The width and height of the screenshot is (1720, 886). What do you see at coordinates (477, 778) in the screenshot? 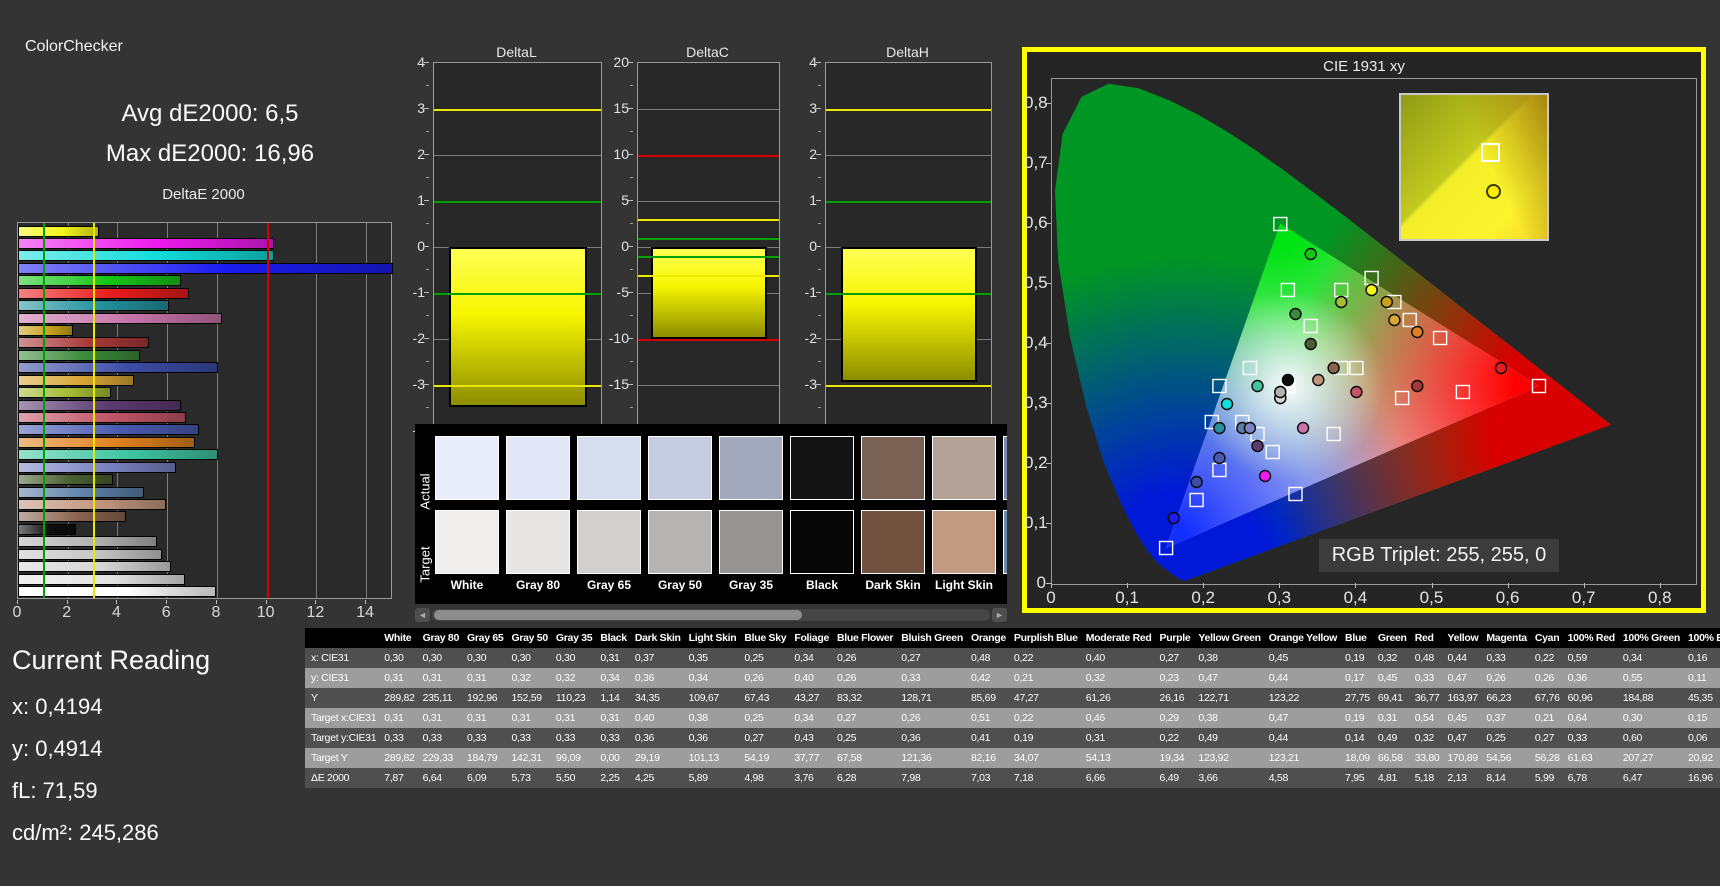
I see `cell-e-2000-gray-65: 6,09` at bounding box center [477, 778].